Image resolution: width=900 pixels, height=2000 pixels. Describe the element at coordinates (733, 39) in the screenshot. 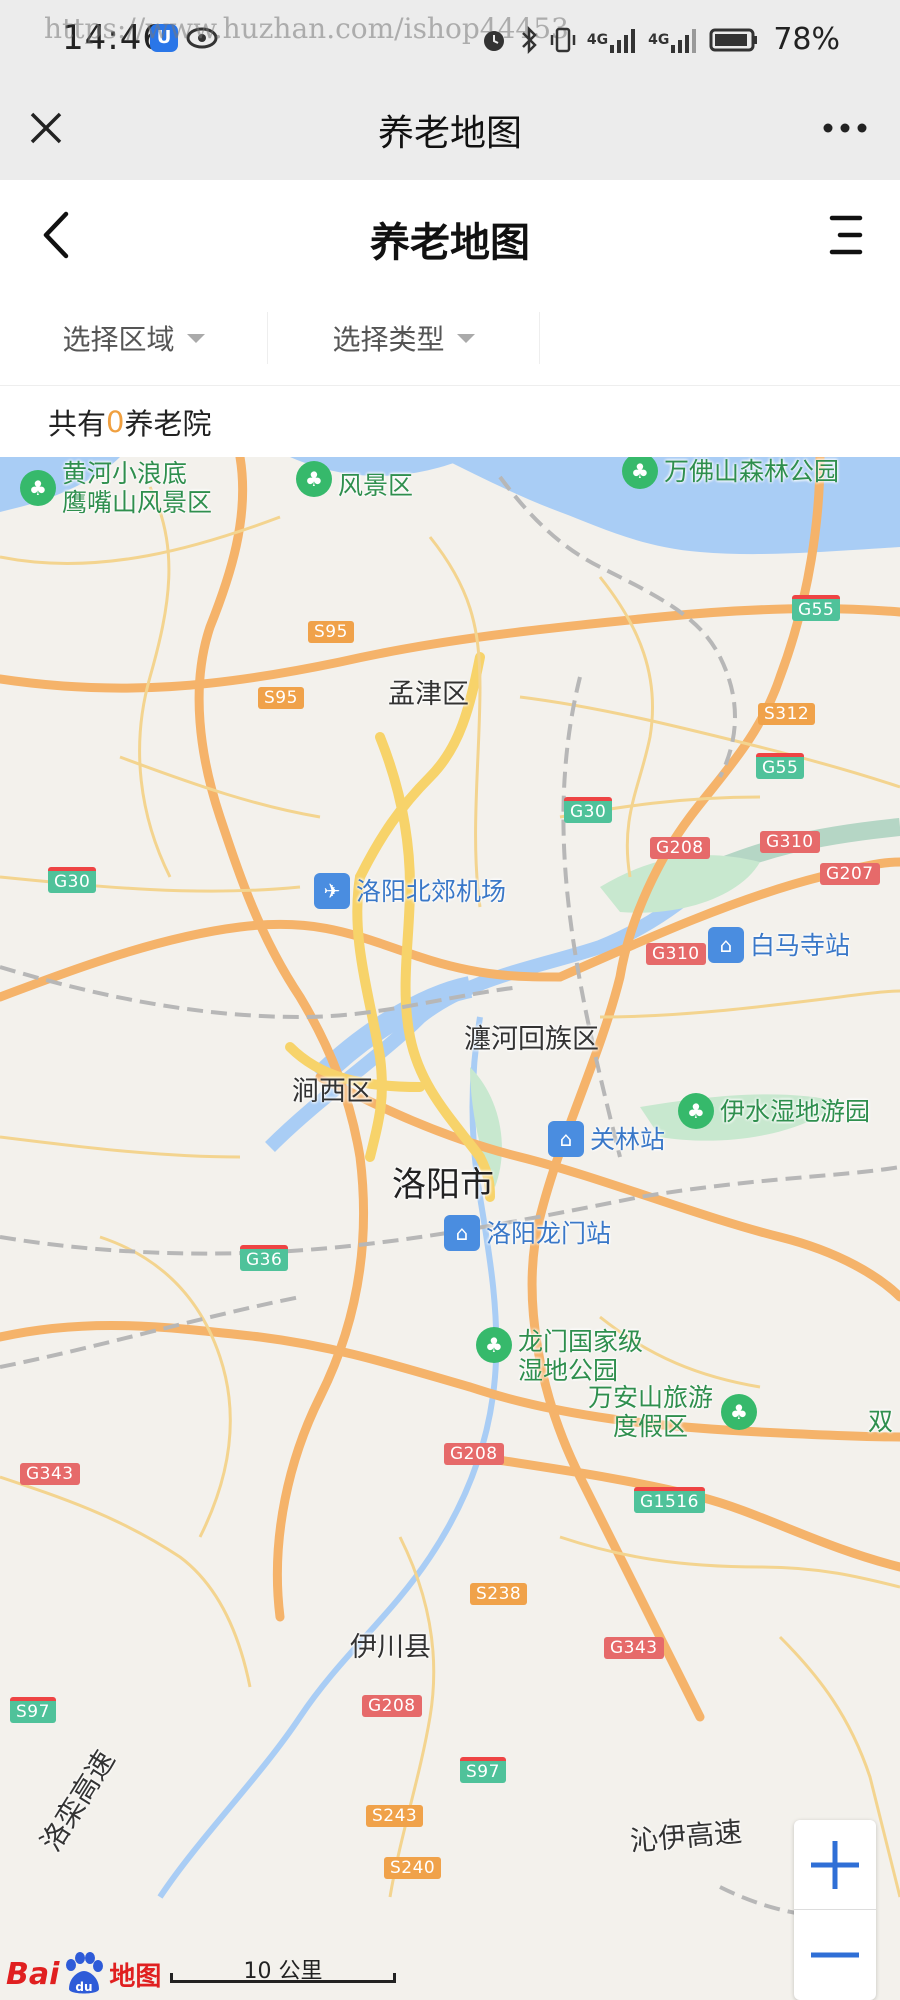

I see `battery-icon` at that location.